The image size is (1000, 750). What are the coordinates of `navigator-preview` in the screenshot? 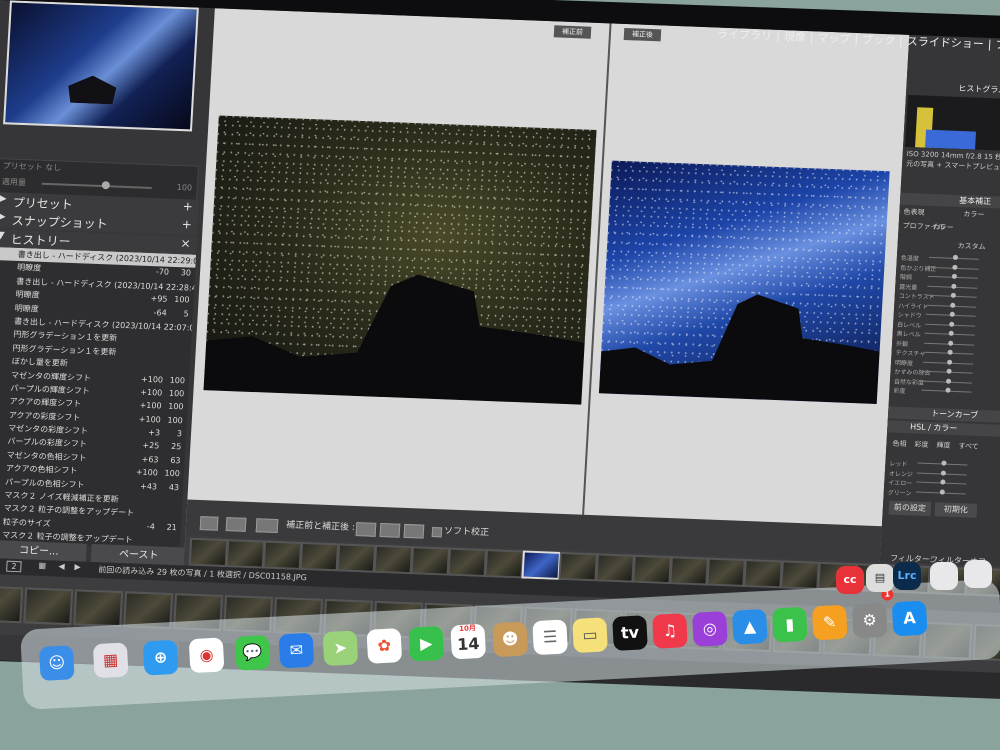 It's located at (101, 66).